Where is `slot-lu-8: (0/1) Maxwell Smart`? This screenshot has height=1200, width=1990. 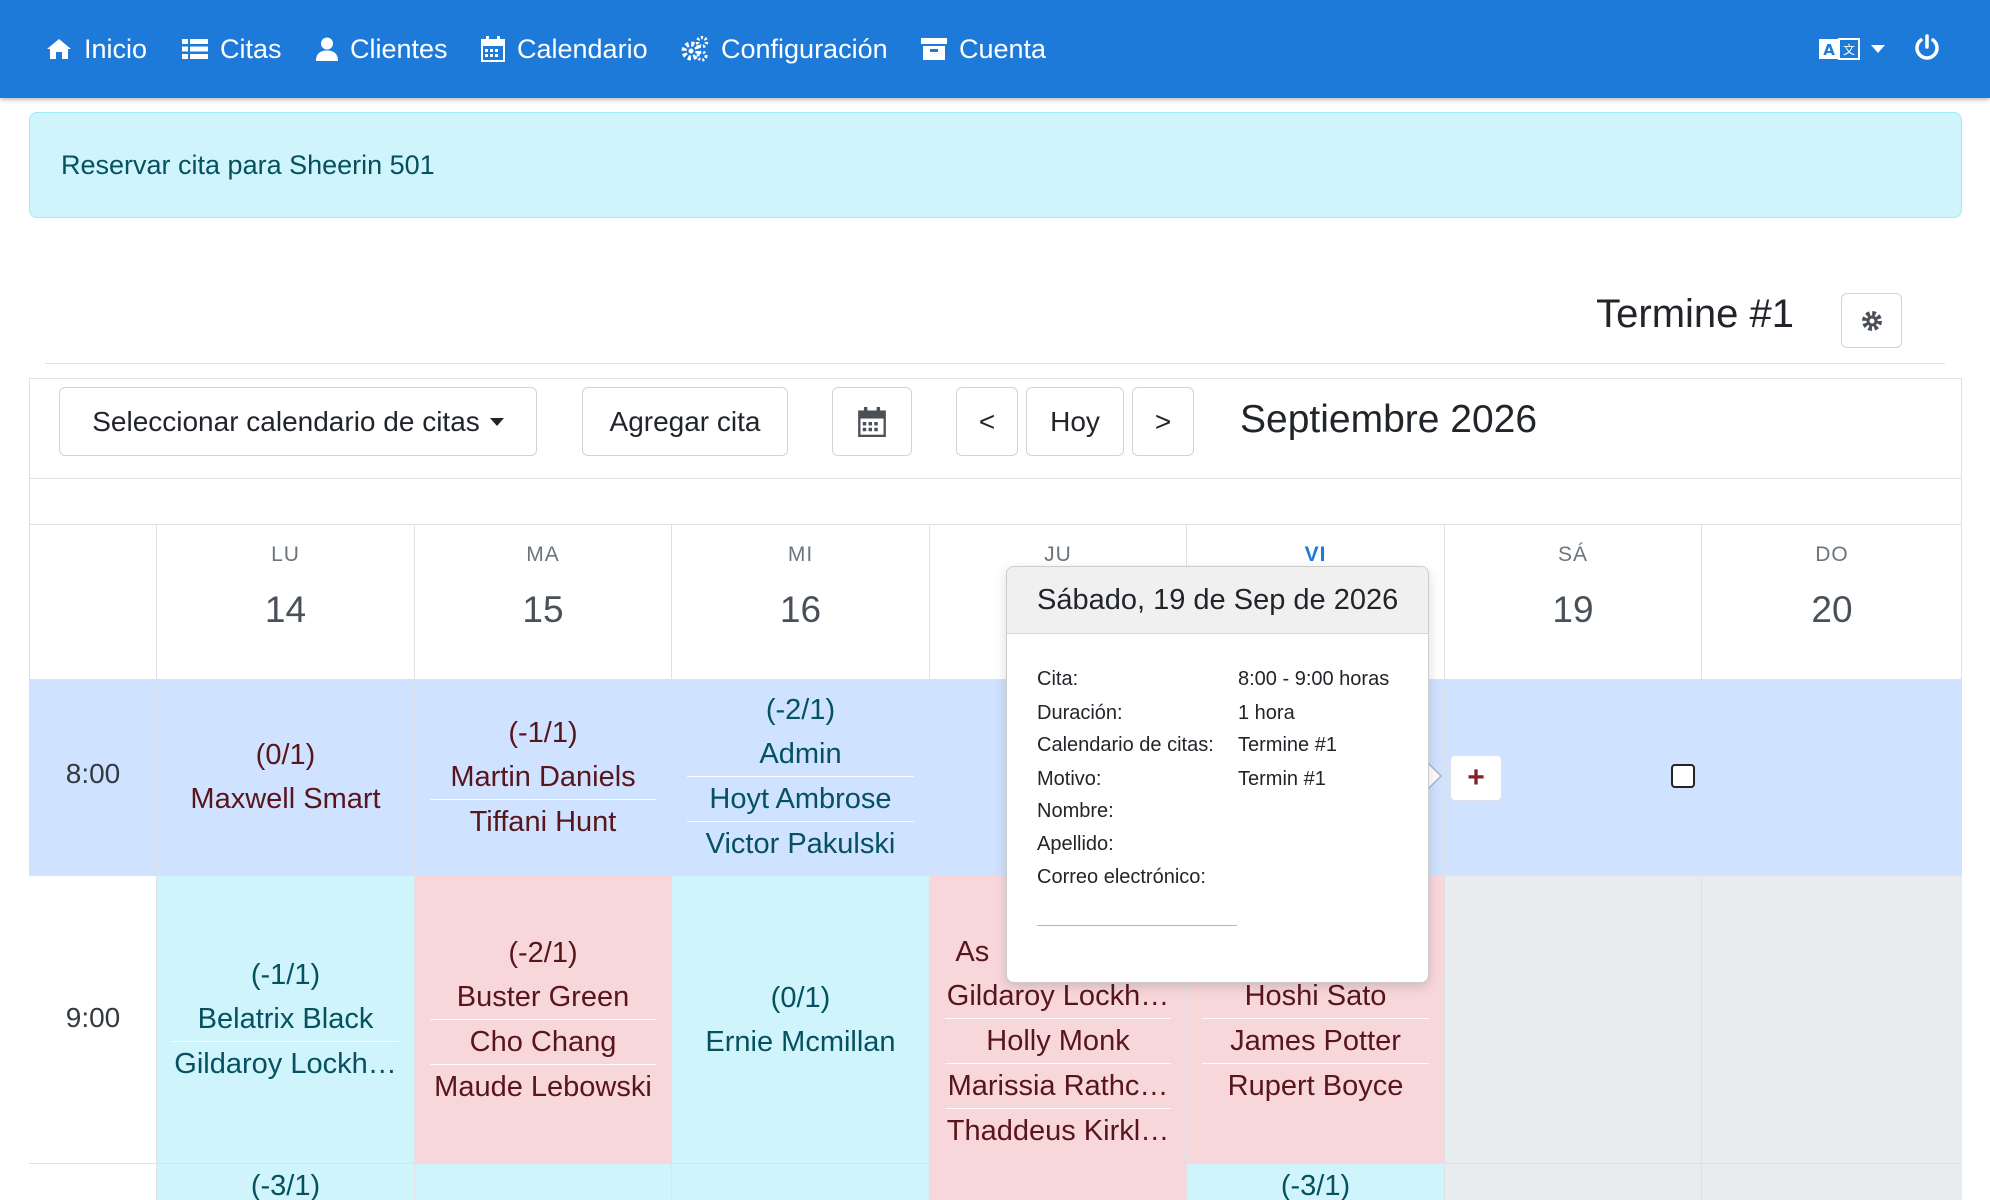
slot-lu-8: (0/1) Maxwell Smart is located at coordinates (286, 777).